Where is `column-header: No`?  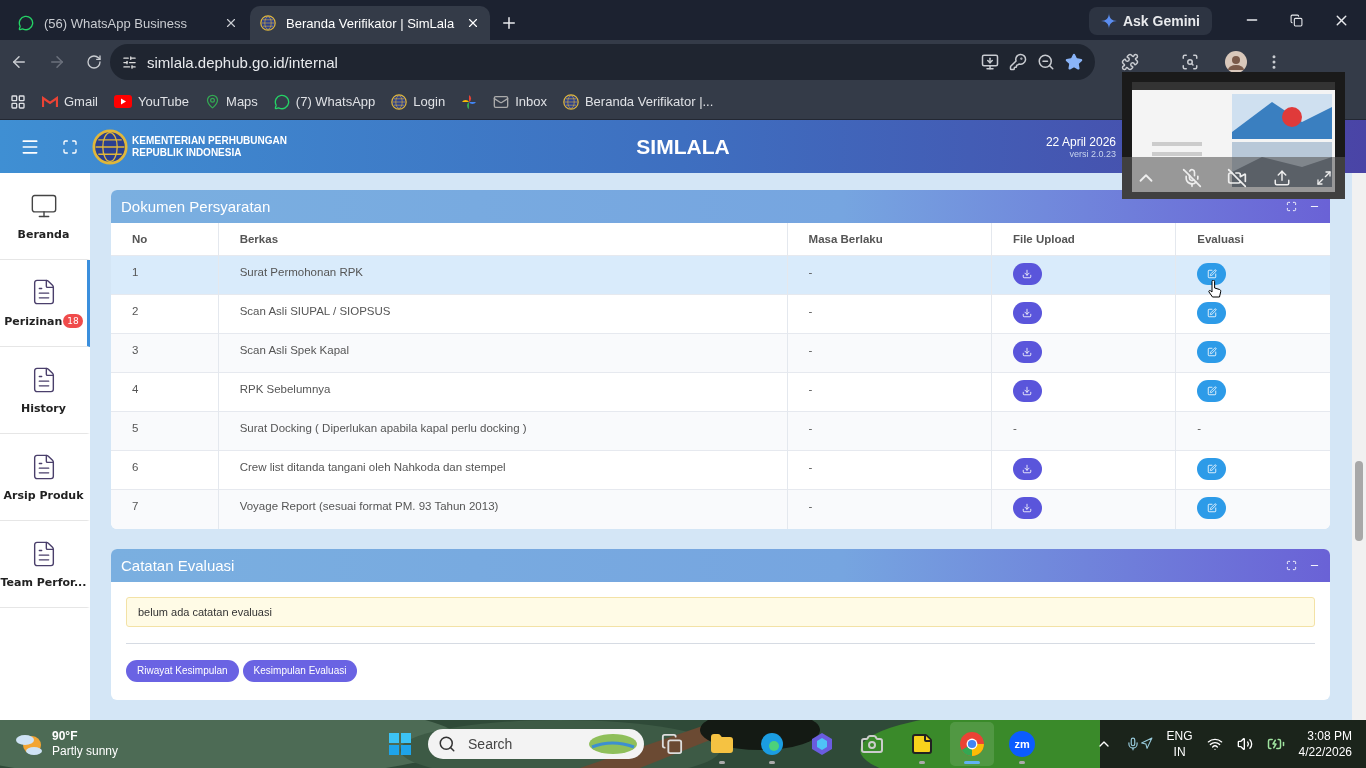 column-header: No is located at coordinates (165, 239).